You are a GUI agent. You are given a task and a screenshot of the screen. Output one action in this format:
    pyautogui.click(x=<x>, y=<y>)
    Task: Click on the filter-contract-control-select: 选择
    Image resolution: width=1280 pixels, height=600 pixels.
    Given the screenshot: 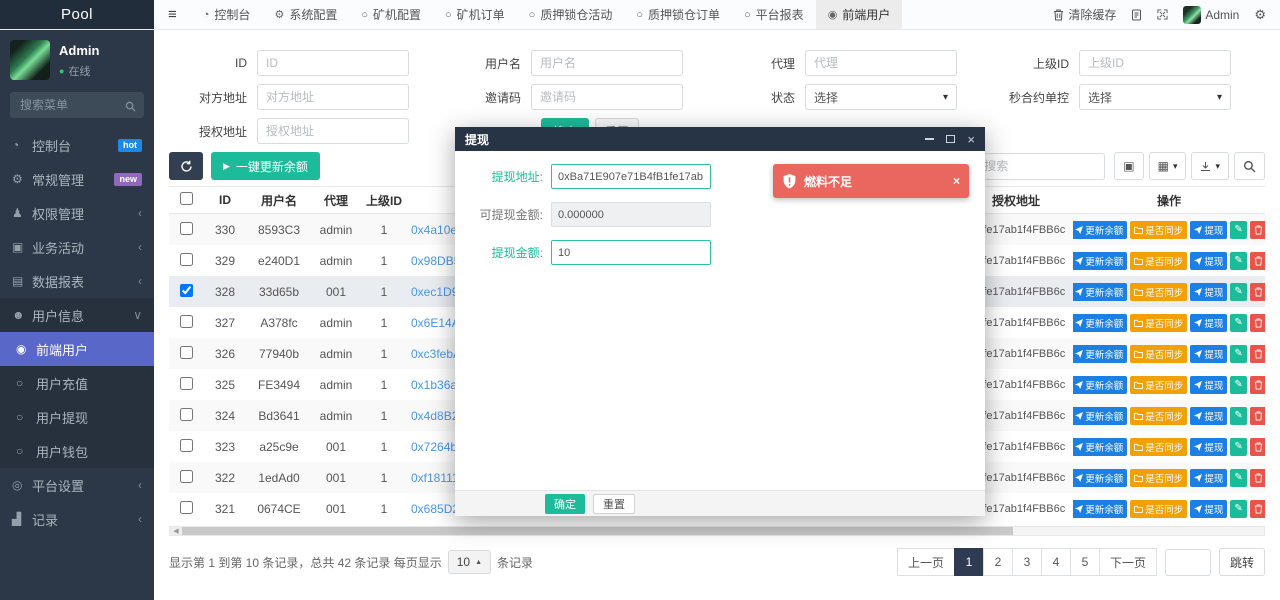 What is the action you would take?
    pyautogui.click(x=1155, y=97)
    